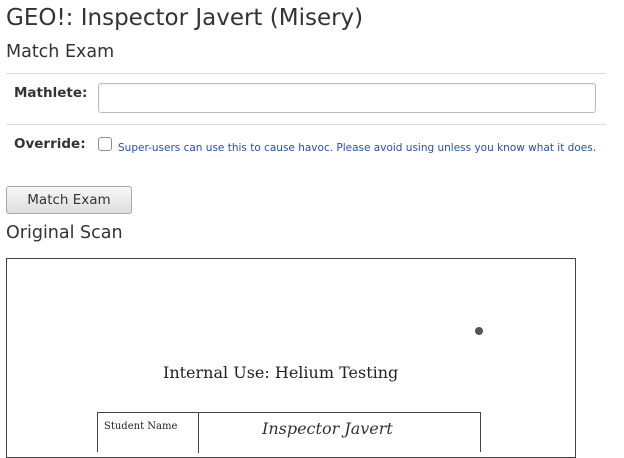 Image resolution: width=624 pixels, height=458 pixels. I want to click on match-exam-heading: Match Exam, so click(60, 52).